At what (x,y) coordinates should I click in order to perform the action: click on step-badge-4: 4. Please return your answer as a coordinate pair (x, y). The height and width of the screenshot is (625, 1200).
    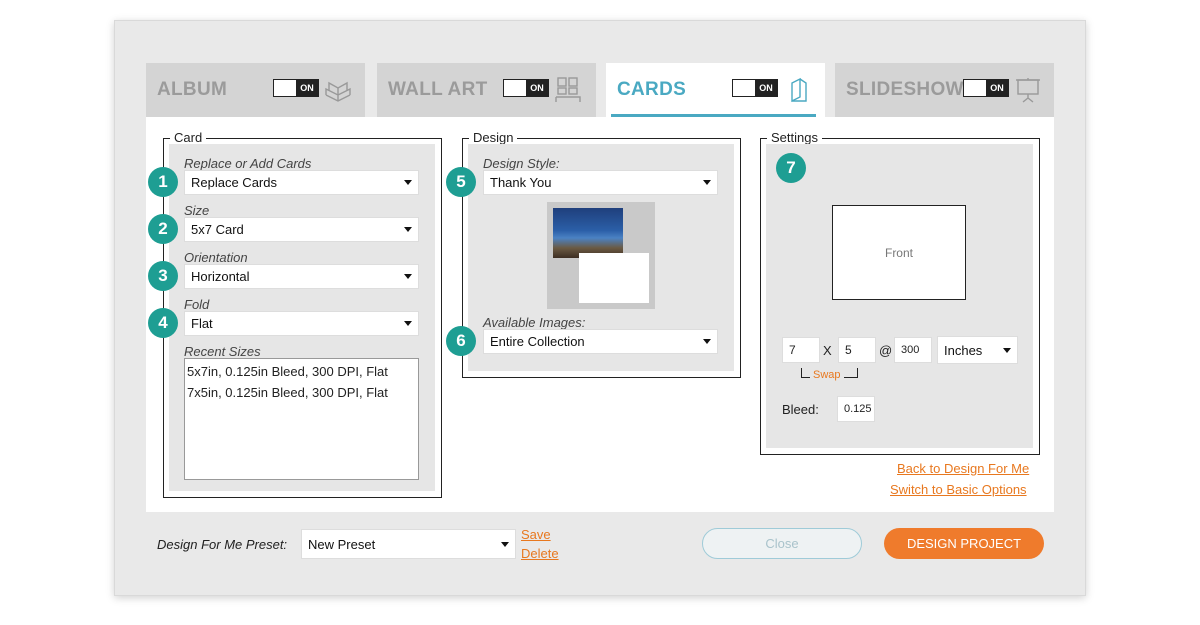
    Looking at the image, I should click on (163, 323).